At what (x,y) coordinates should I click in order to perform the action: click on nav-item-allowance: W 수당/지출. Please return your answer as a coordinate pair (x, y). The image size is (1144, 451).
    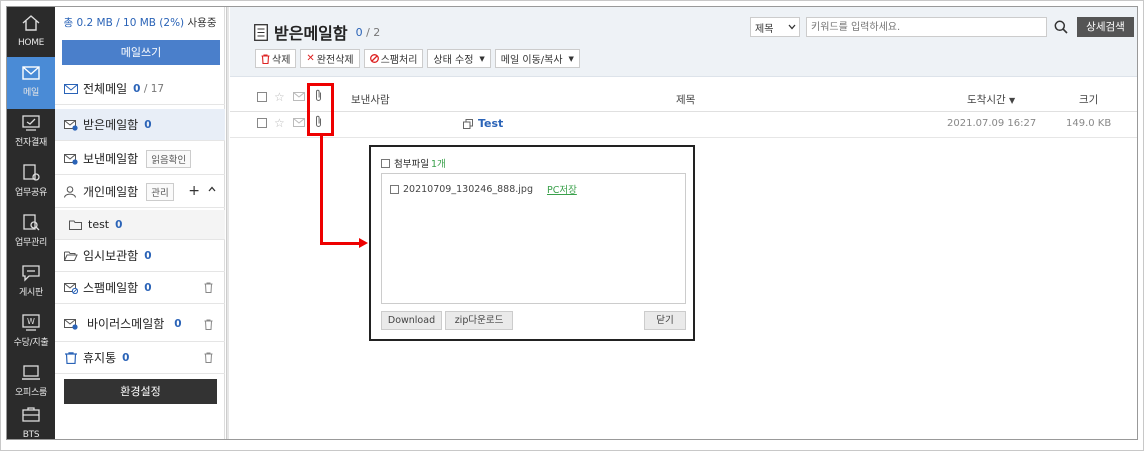
    Looking at the image, I should click on (31, 333).